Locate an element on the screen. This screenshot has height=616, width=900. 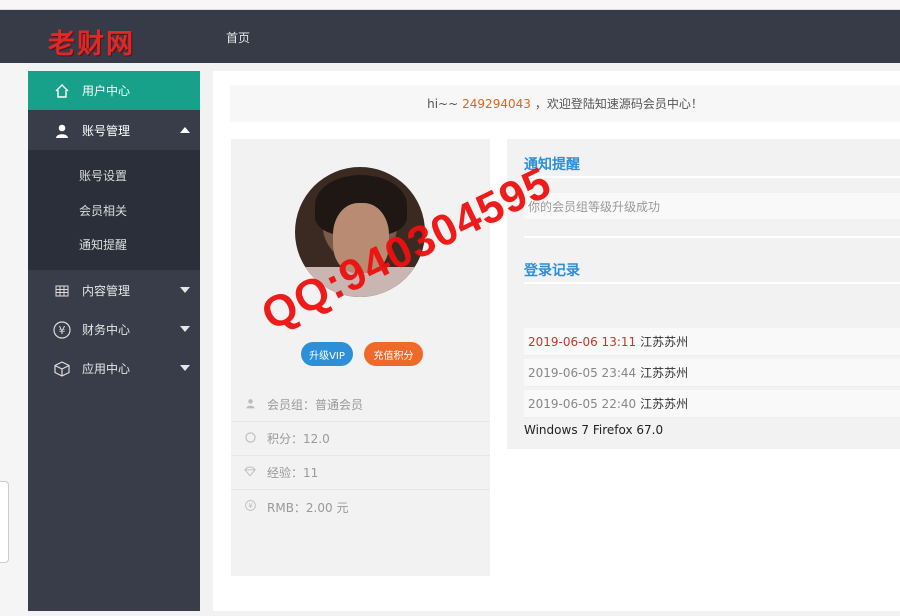
experience-row: 经验：11 is located at coordinates (360, 473).